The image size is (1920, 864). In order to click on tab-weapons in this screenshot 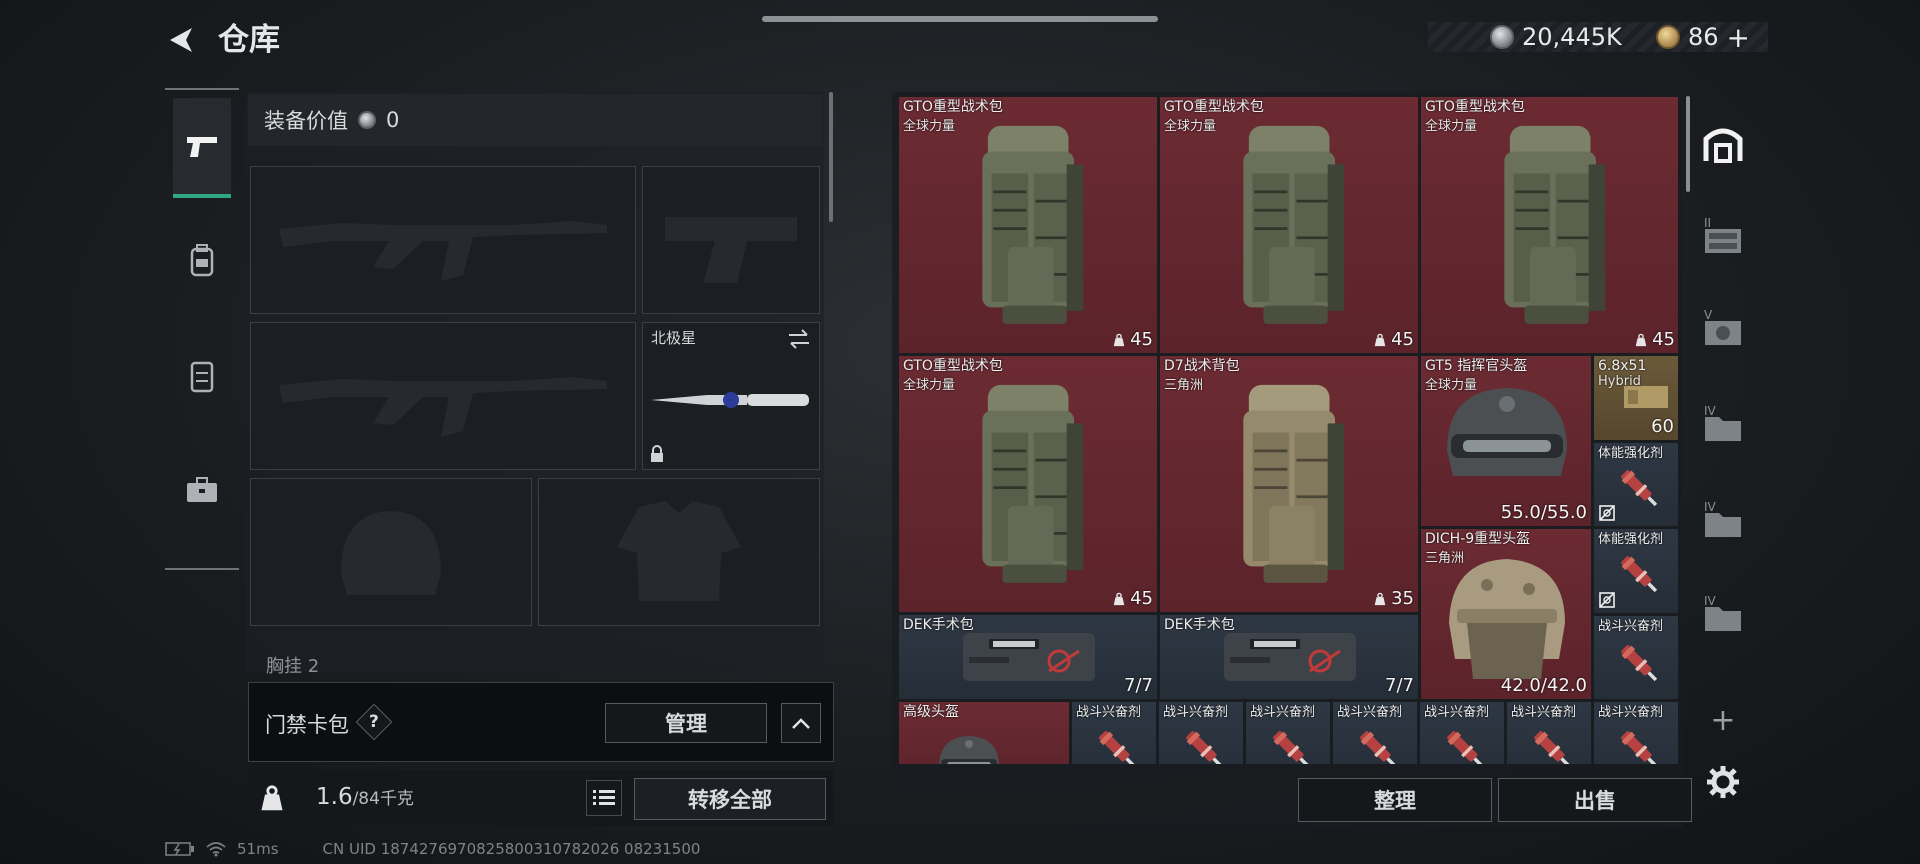, I will do `click(202, 148)`.